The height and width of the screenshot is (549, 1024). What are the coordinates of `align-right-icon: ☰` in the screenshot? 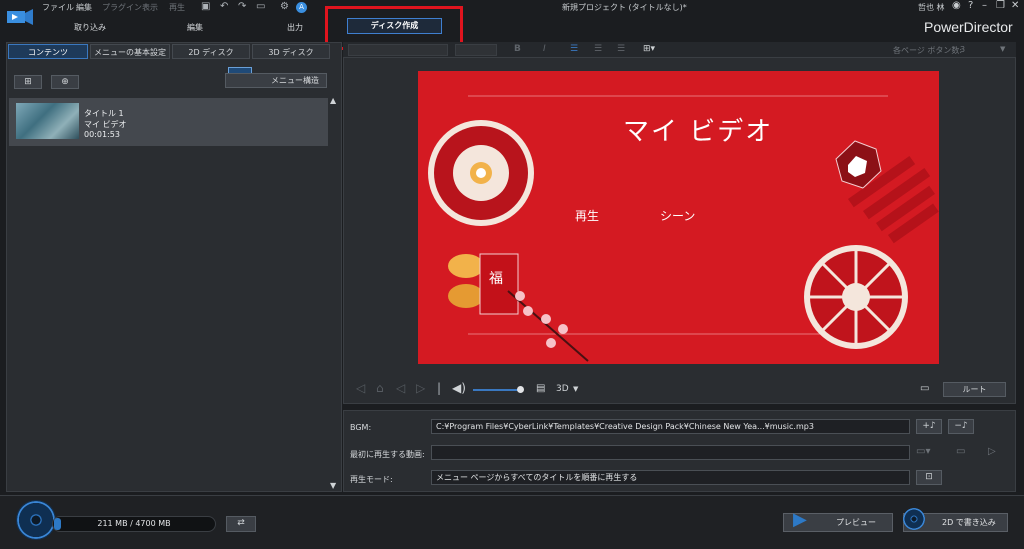 It's located at (621, 49).